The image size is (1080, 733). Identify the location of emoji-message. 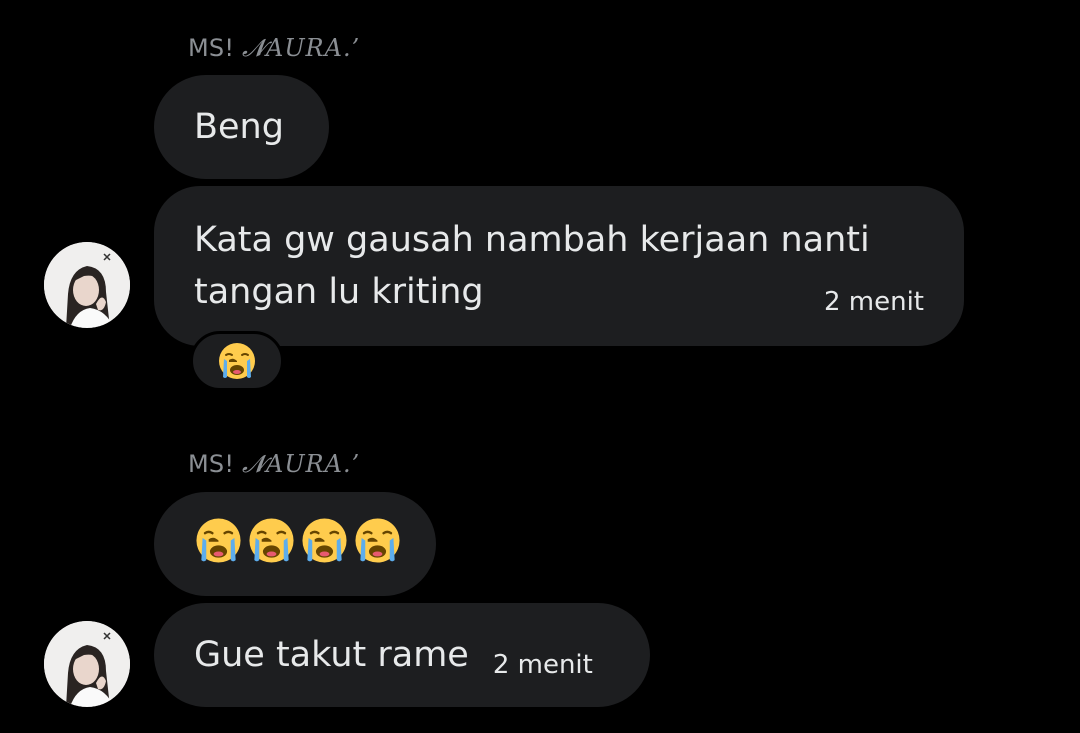
(315, 540).